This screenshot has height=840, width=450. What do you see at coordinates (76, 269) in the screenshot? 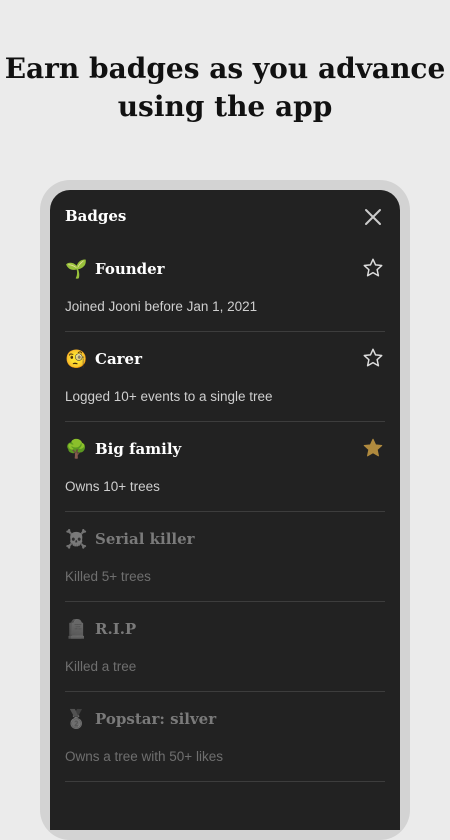
I see `seedling-icon: 🌱` at bounding box center [76, 269].